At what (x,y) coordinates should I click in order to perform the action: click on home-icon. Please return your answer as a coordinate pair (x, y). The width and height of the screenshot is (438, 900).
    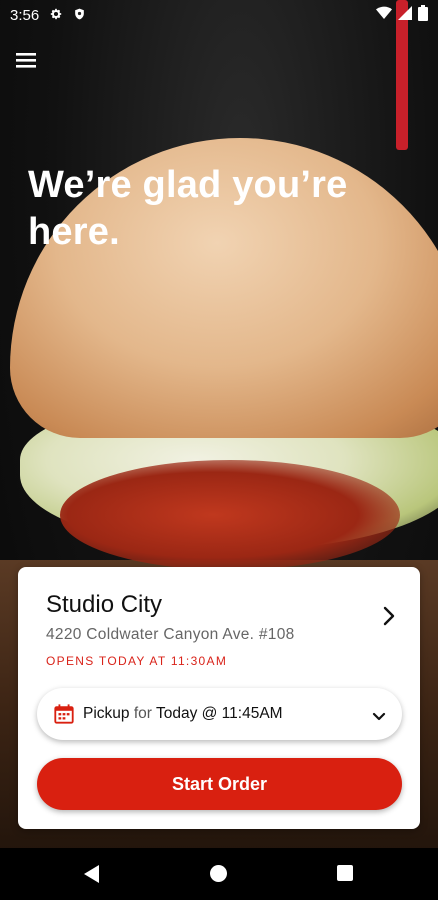
    Looking at the image, I should click on (218, 873).